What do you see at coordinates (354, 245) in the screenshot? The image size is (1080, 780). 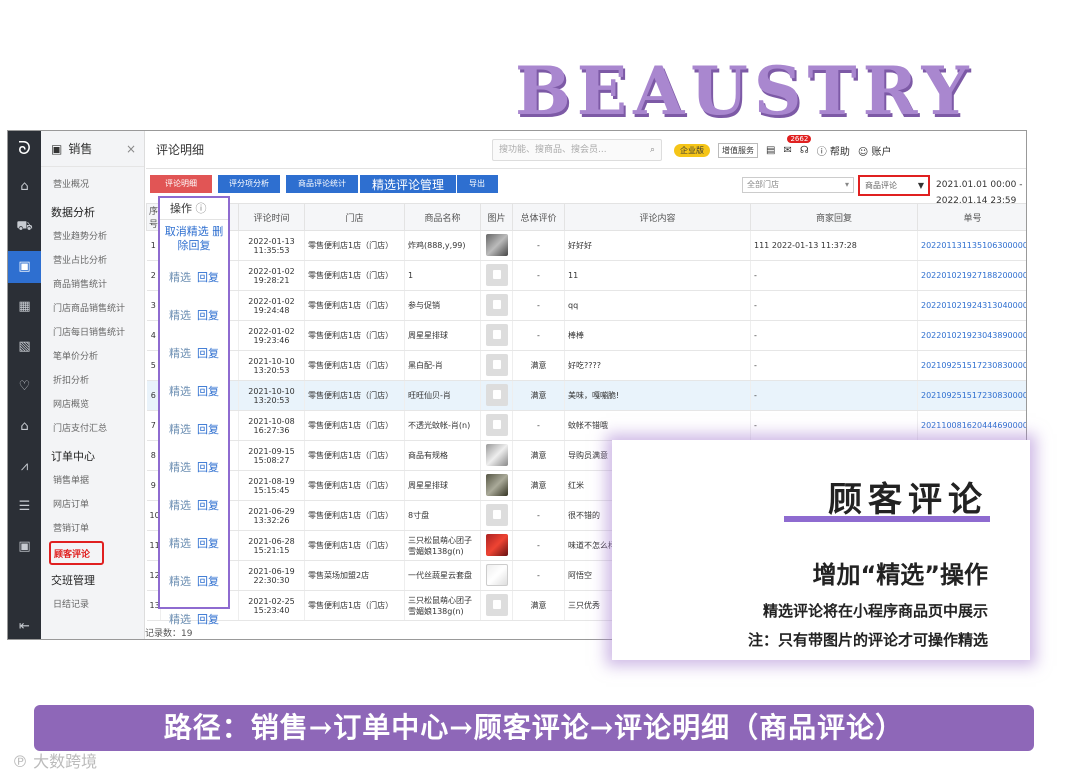 I see `store-name: 零售便利店1店（门店）` at bounding box center [354, 245].